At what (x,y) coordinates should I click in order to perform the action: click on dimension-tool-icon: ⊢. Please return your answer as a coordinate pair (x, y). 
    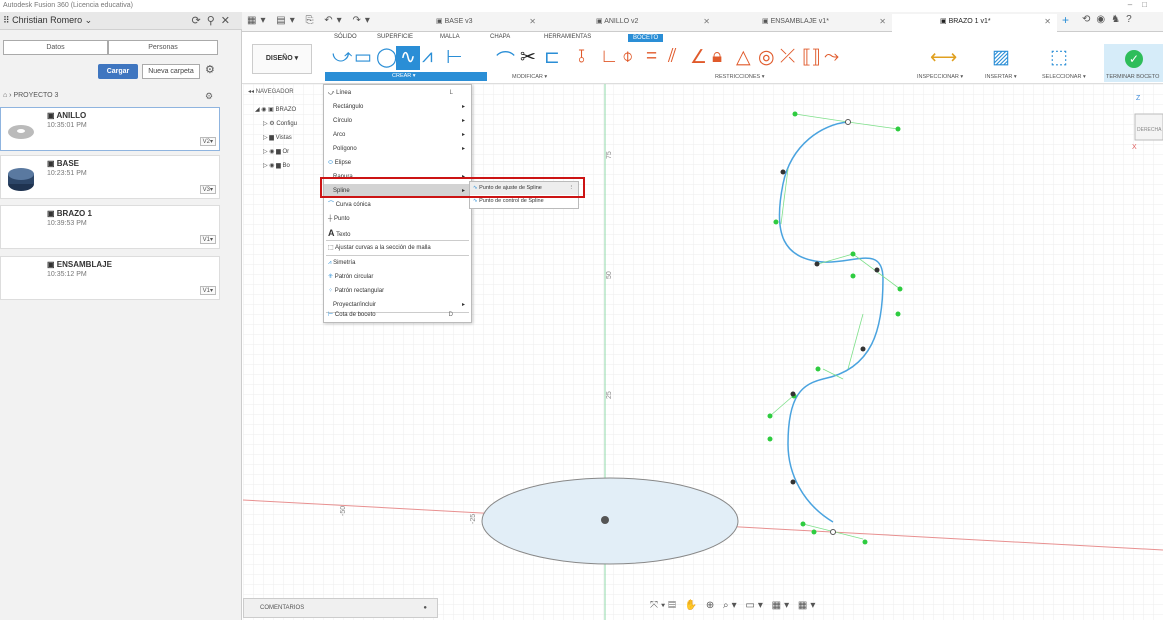
    Looking at the image, I should click on (454, 57).